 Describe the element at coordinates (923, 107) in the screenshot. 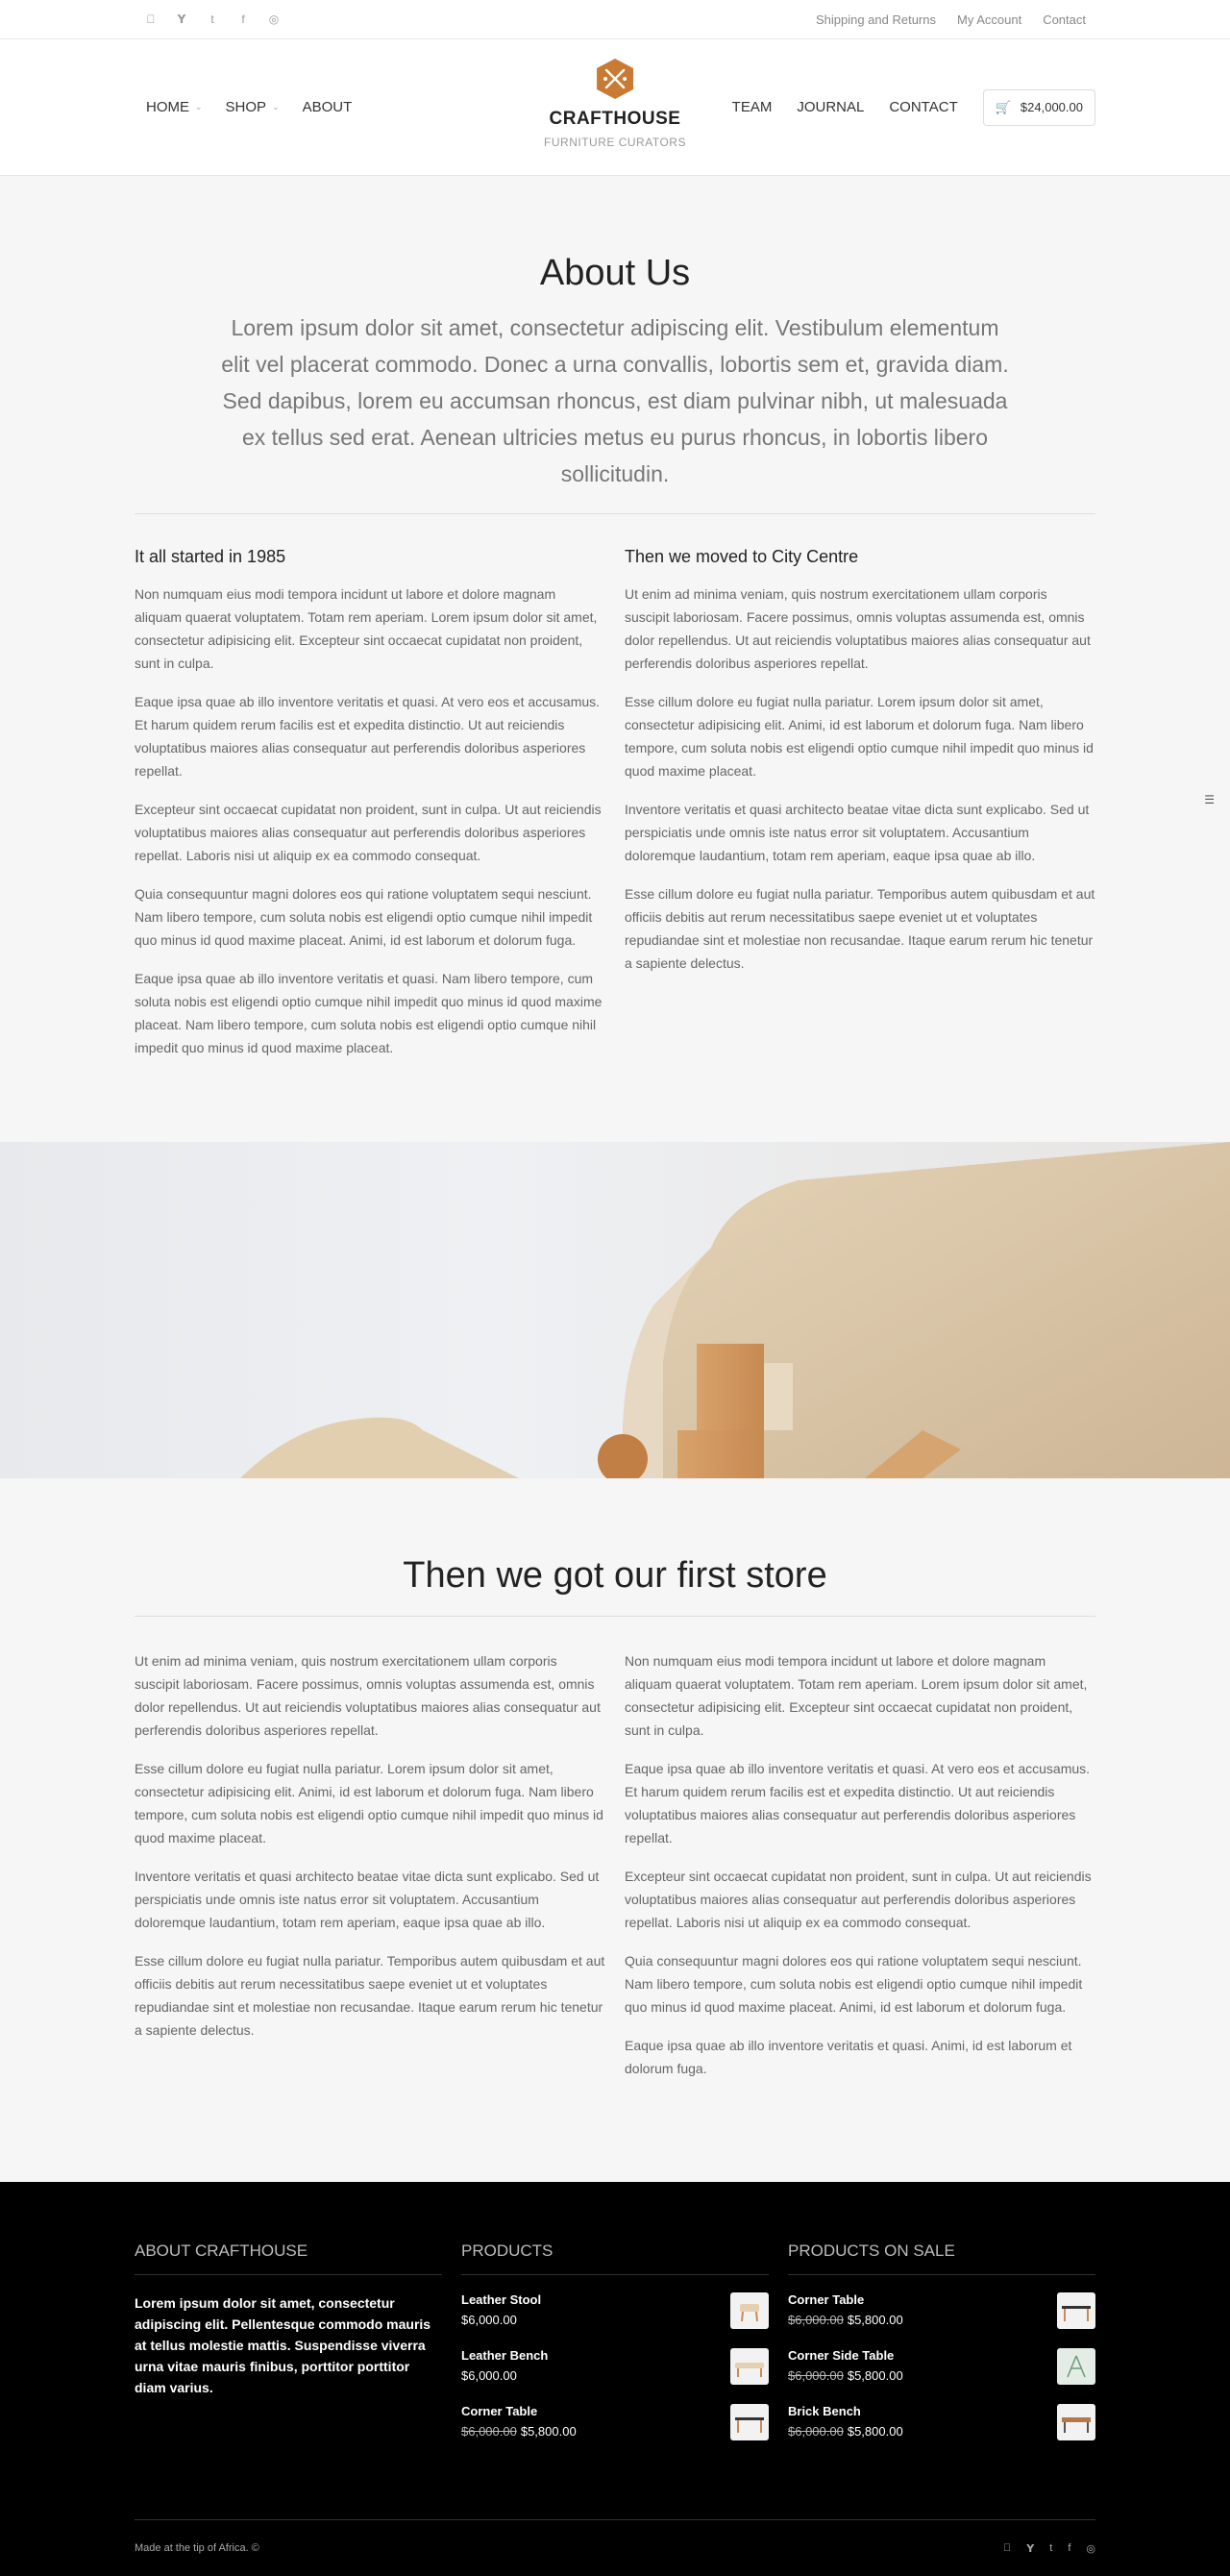

I see `nav-contact: CONTACT` at that location.